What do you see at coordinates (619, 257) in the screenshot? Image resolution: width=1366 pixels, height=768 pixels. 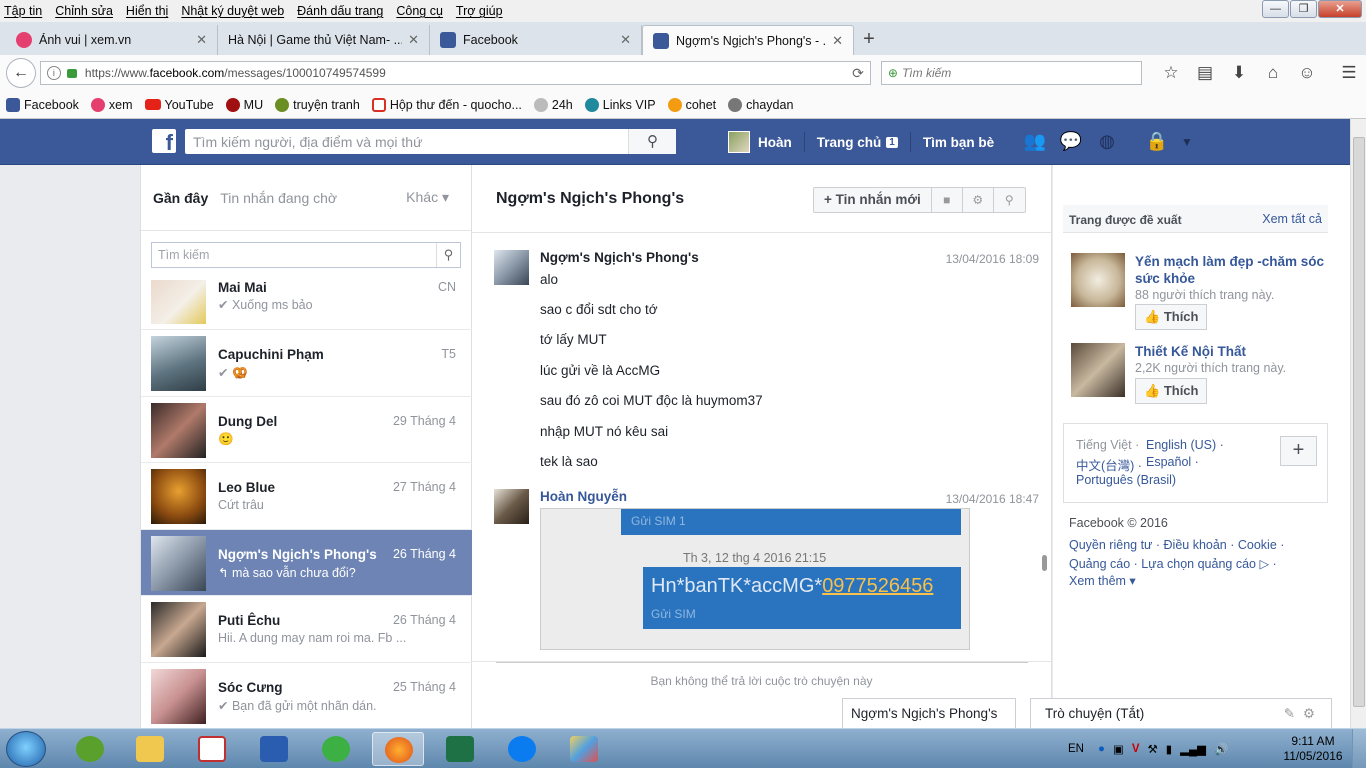 I see `message-sender: Ngợm's Ngịch's Phong's` at bounding box center [619, 257].